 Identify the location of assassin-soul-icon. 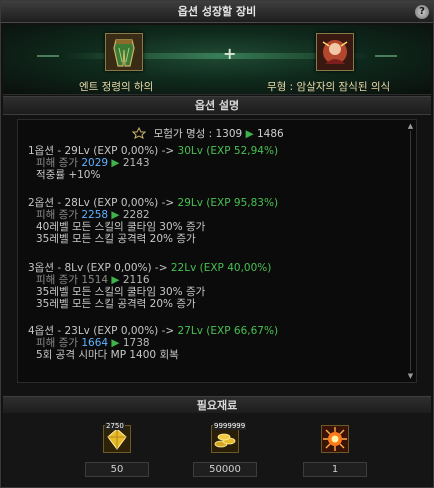
(335, 52).